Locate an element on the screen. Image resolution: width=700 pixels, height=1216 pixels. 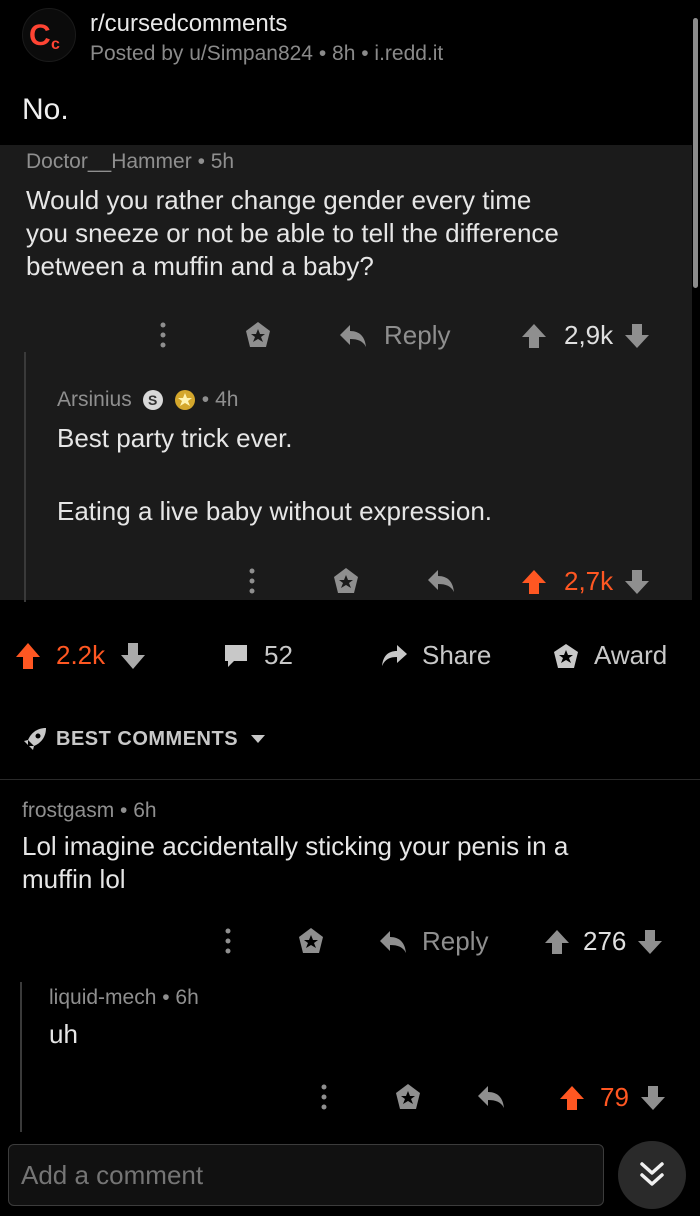
subreddit-name: r/cursedcomments is located at coordinates (188, 24).